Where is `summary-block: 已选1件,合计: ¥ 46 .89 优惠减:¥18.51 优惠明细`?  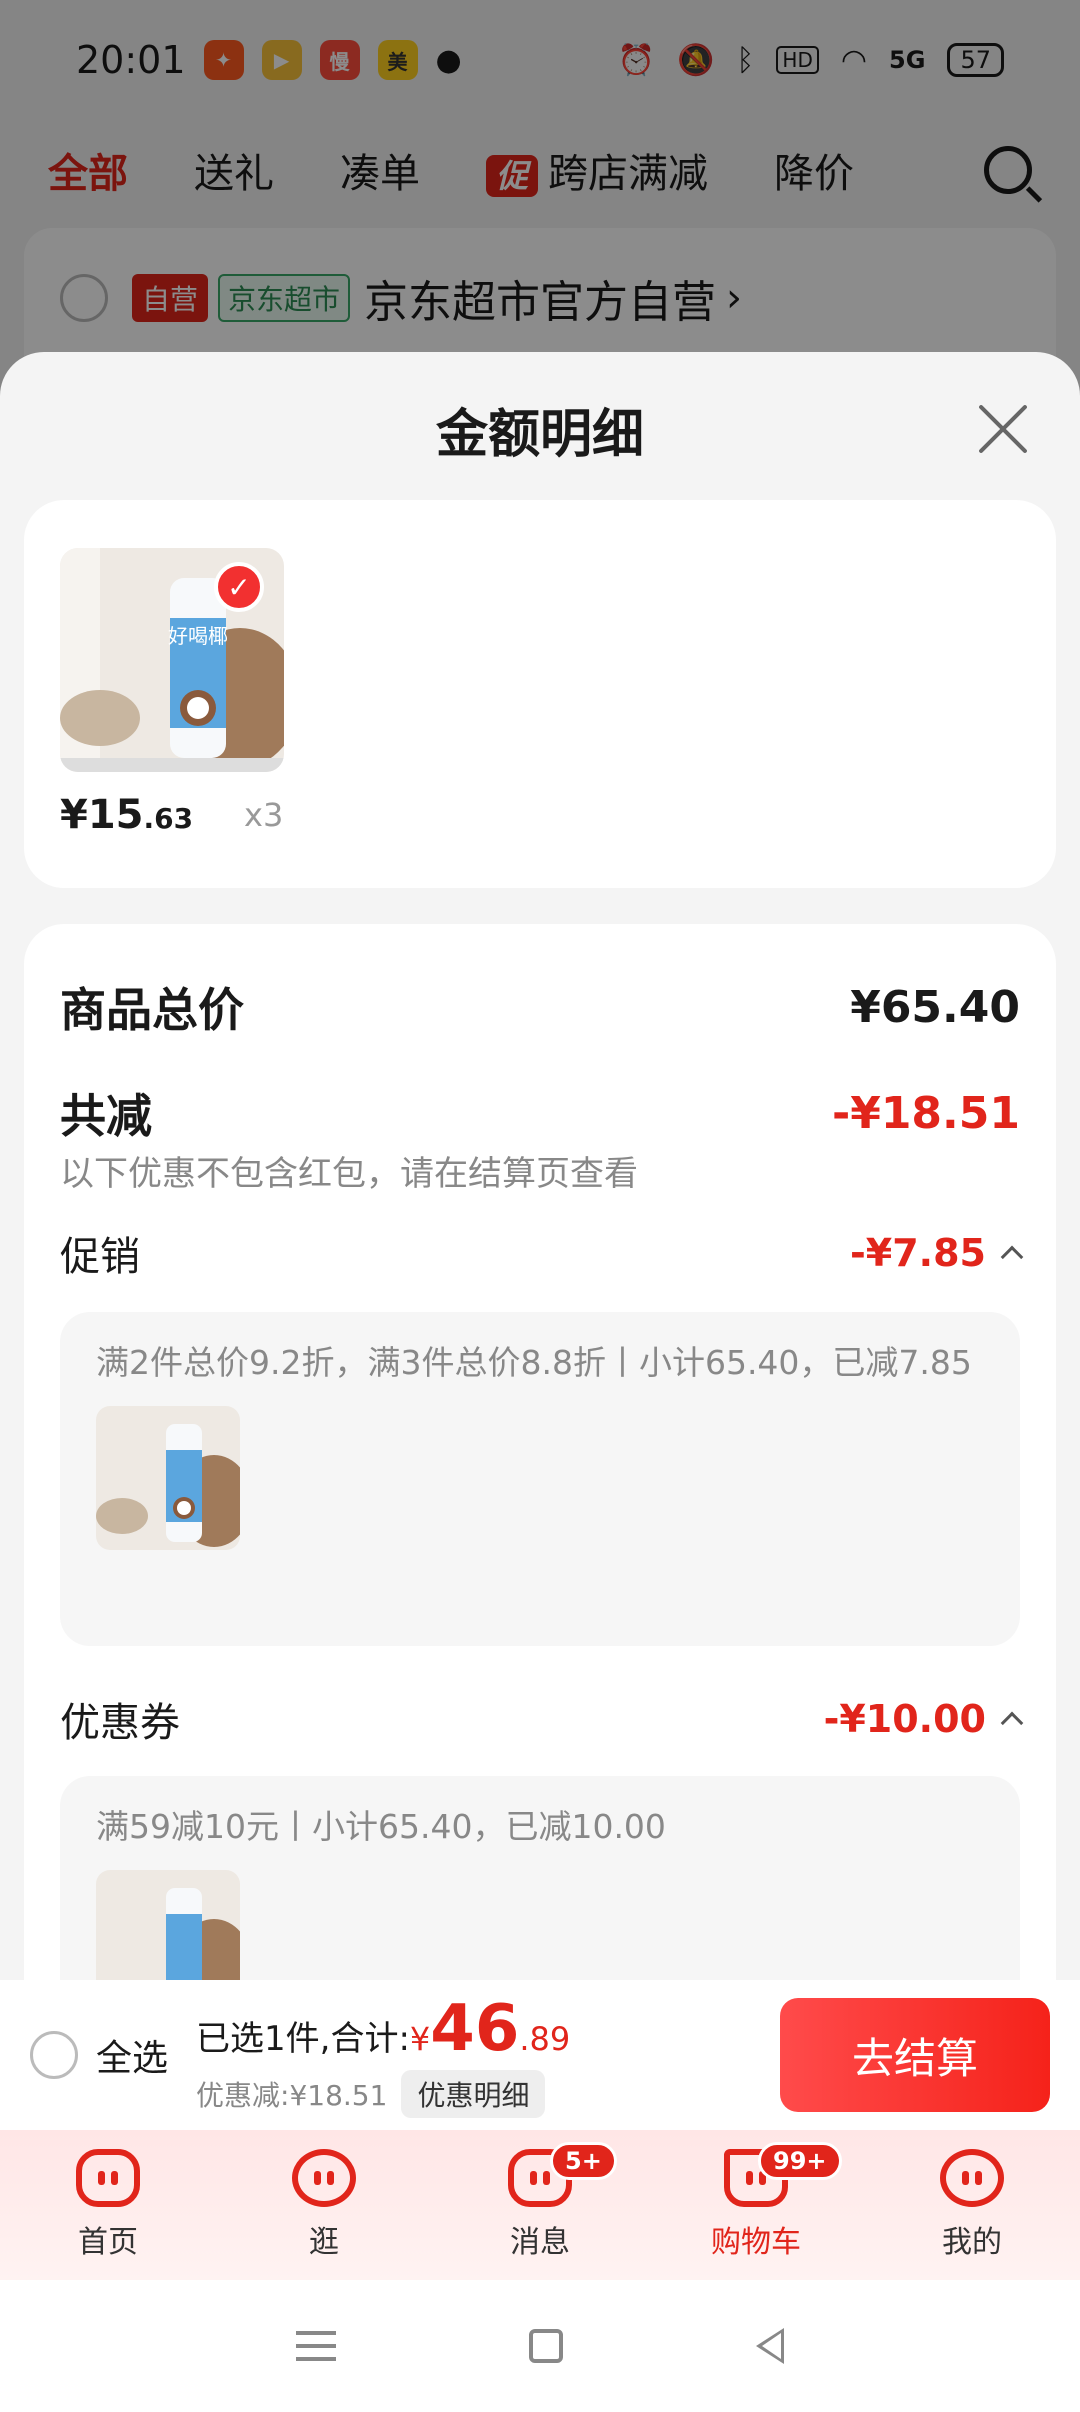
summary-block: 已选1件,合计: ¥ 46 .89 优惠减:¥18.51 优惠明细 is located at coordinates (383, 2055).